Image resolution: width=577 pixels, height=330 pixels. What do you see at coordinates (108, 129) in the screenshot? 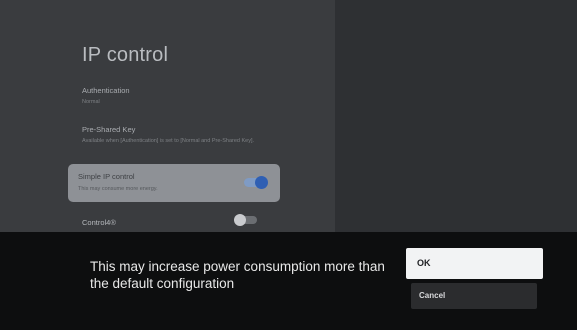
I see `pre-shared-key-label: Pre-Shared Key` at bounding box center [108, 129].